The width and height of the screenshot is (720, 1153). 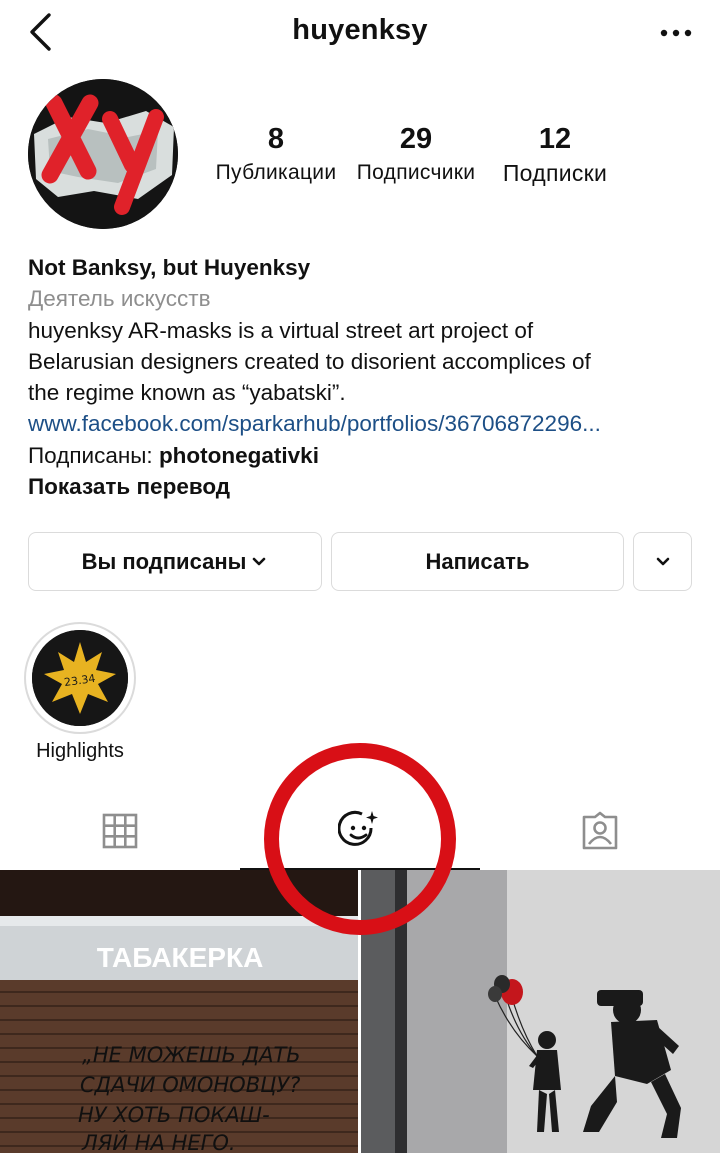 I want to click on suggested-accounts-button, so click(x=662, y=561).